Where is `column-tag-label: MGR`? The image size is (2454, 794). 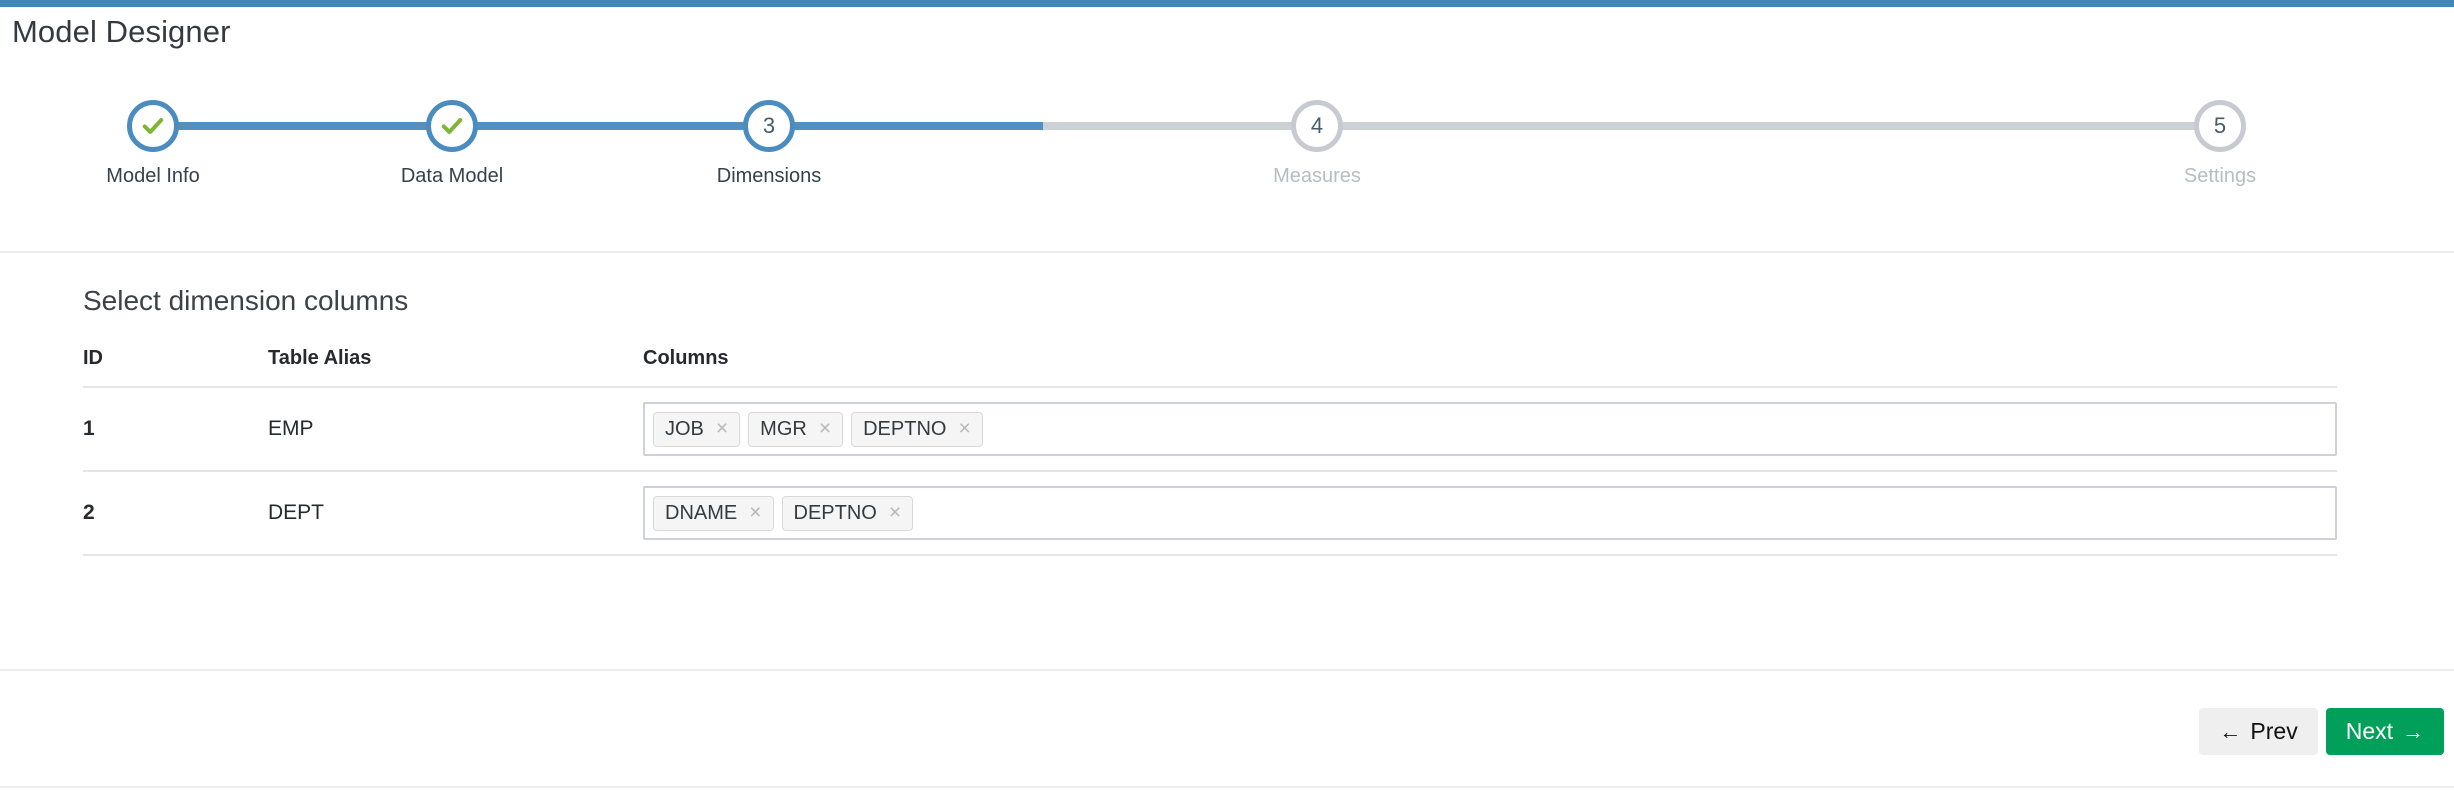
column-tag-label: MGR is located at coordinates (783, 428).